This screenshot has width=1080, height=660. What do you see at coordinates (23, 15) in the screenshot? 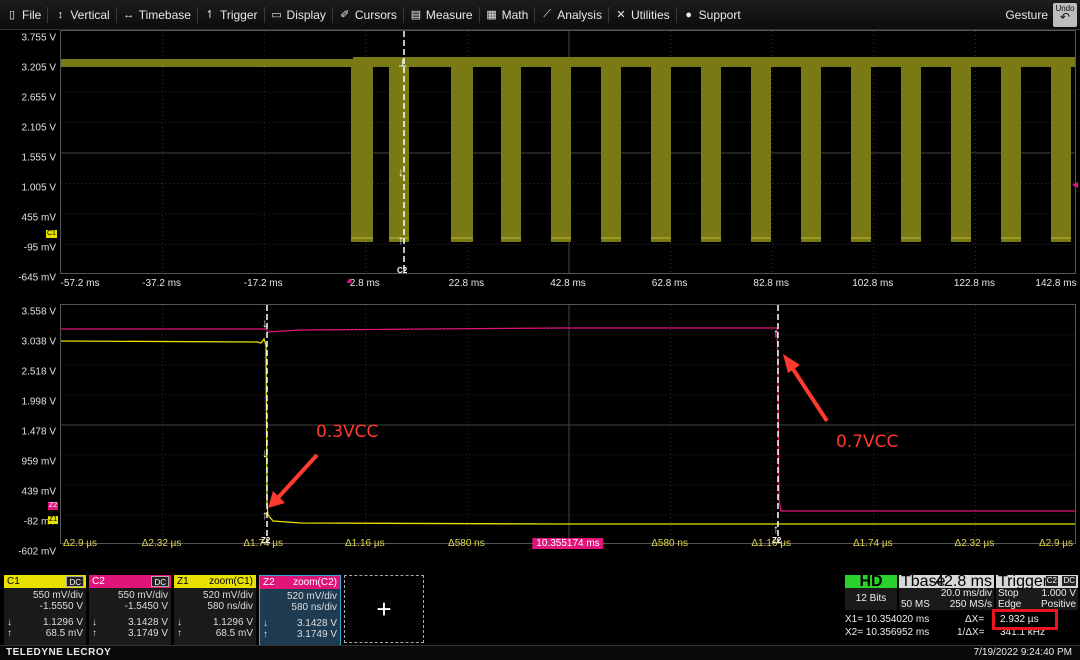
I see `menu-file: ▯ File` at bounding box center [23, 15].